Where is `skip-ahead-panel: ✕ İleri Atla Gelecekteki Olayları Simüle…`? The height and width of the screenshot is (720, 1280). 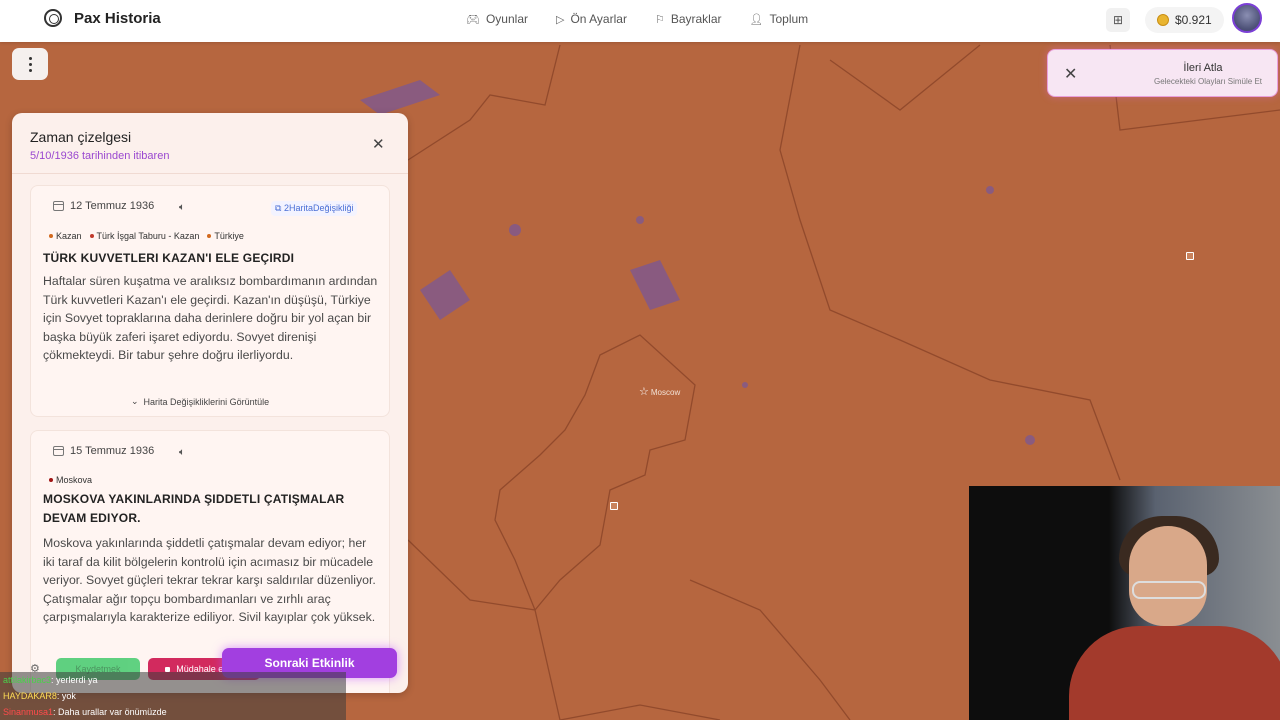
skip-ahead-panel: ✕ İleri Atla Gelecekteki Olayları Simüle… is located at coordinates (1162, 73).